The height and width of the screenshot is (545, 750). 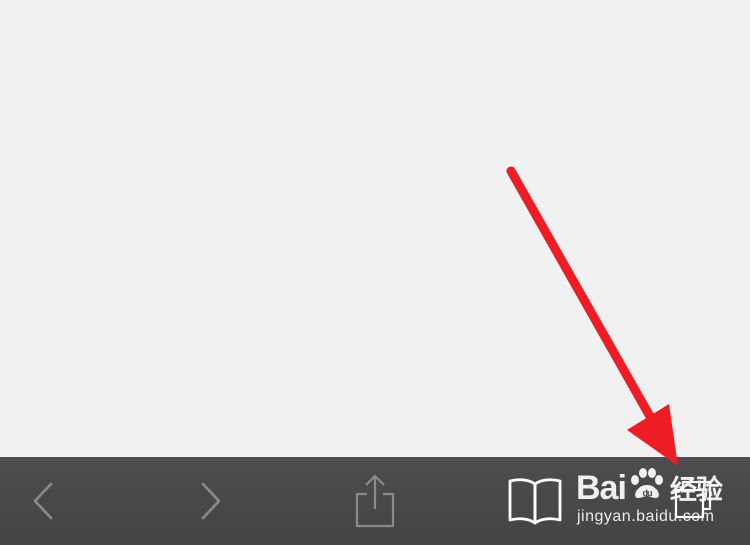 I want to click on forward-button, so click(x=211, y=501).